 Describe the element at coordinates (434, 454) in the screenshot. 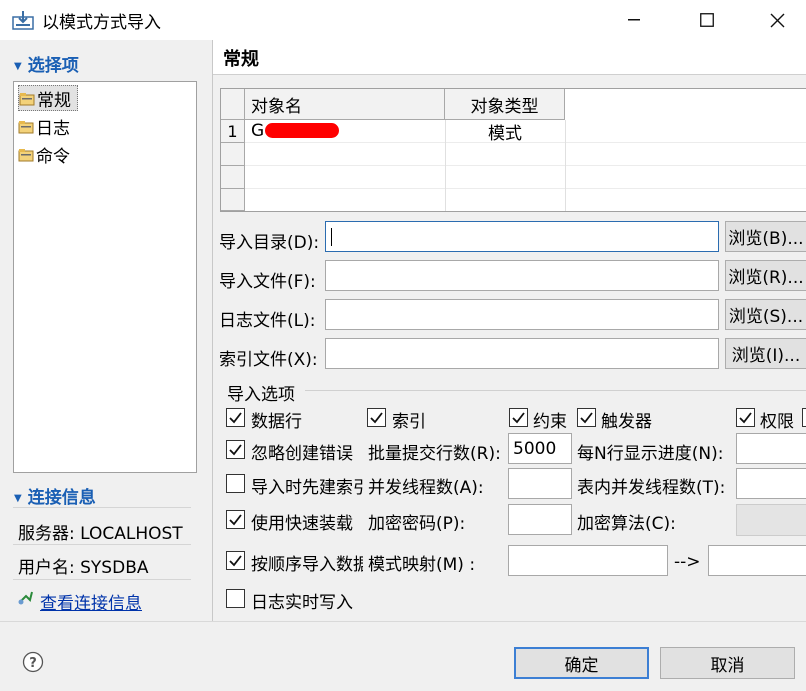

I see `batch-commit-label: 批量提交行数(R):` at that location.